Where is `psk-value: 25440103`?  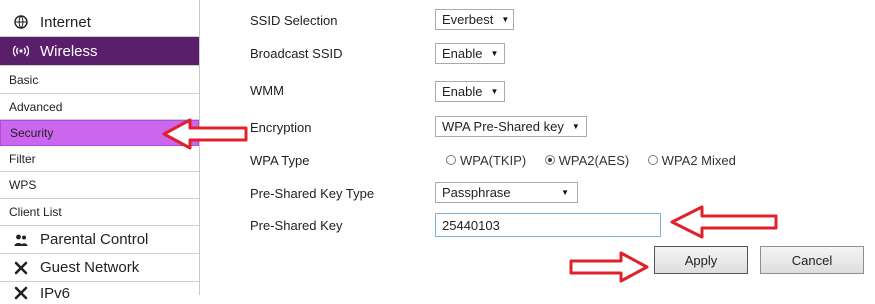
psk-value: 25440103 is located at coordinates (471, 225).